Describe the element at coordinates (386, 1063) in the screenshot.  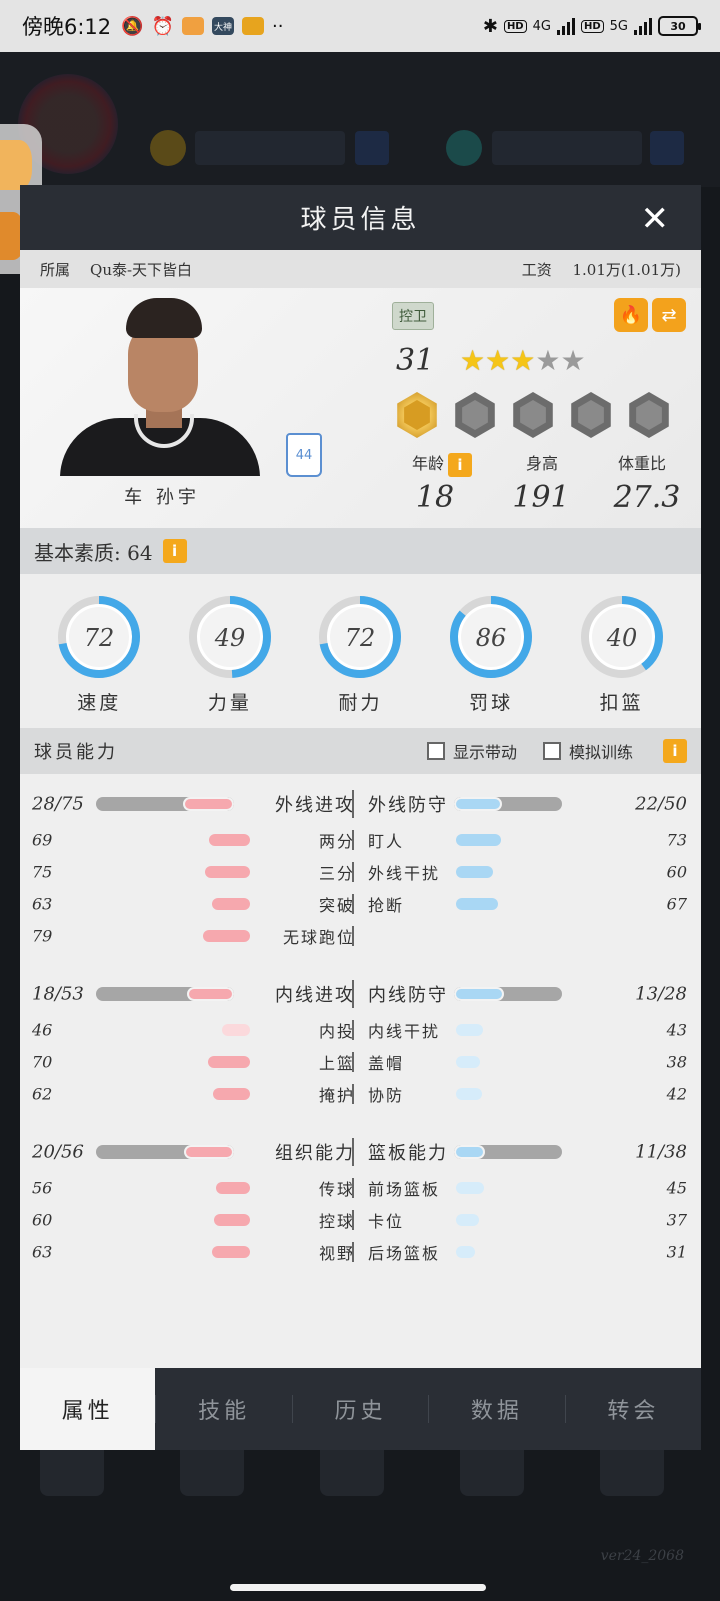
I see `right-attr-name: 盖帽` at that location.